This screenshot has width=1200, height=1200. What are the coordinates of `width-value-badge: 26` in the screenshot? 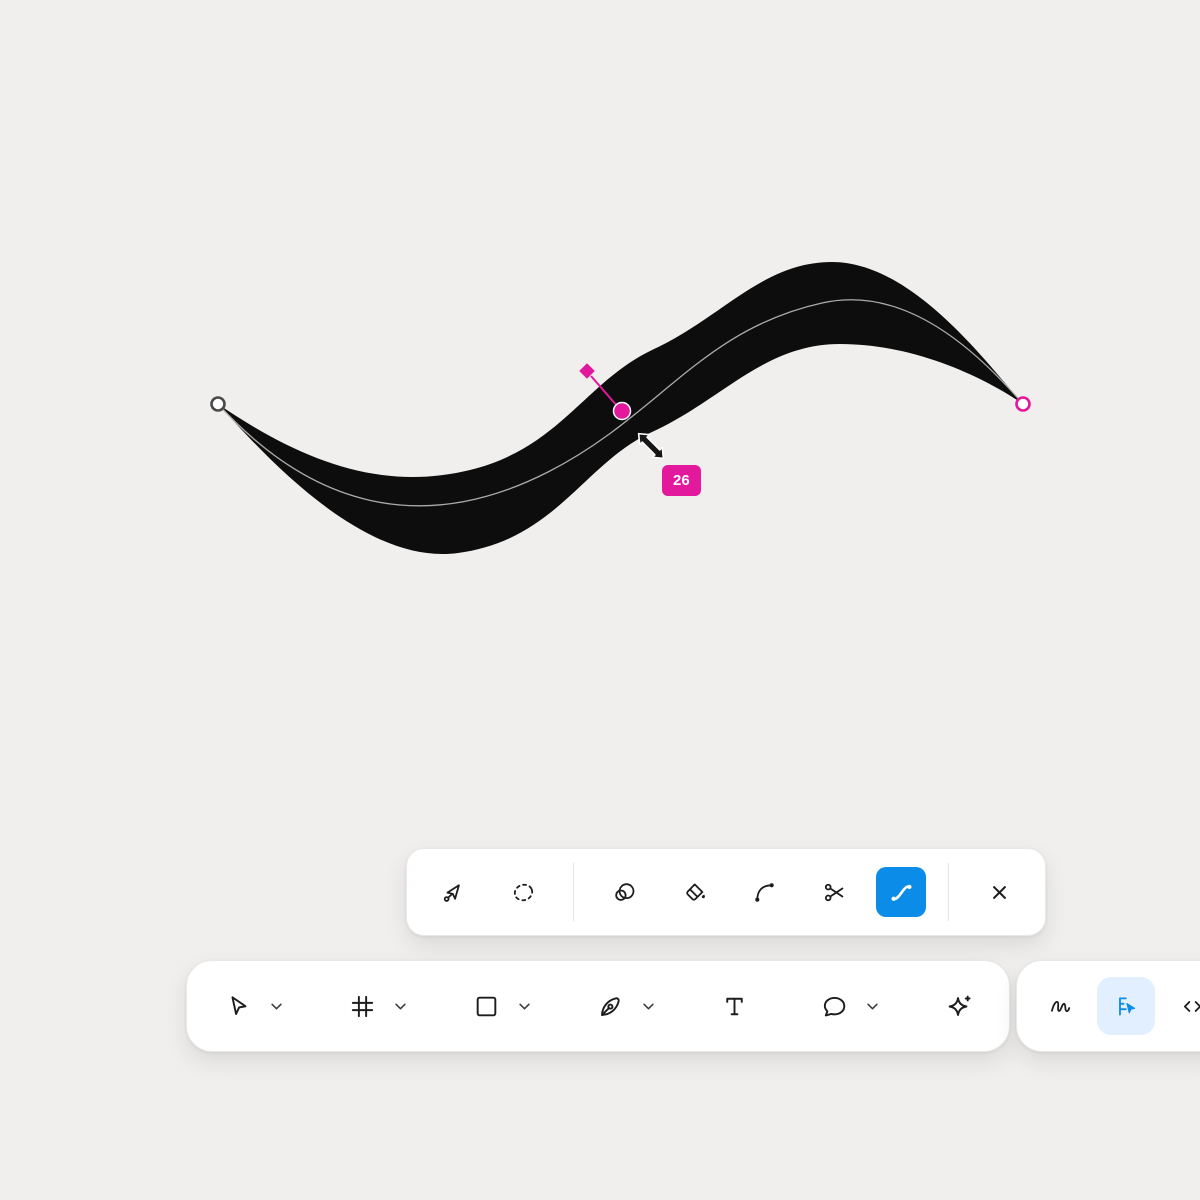 It's located at (681, 480).